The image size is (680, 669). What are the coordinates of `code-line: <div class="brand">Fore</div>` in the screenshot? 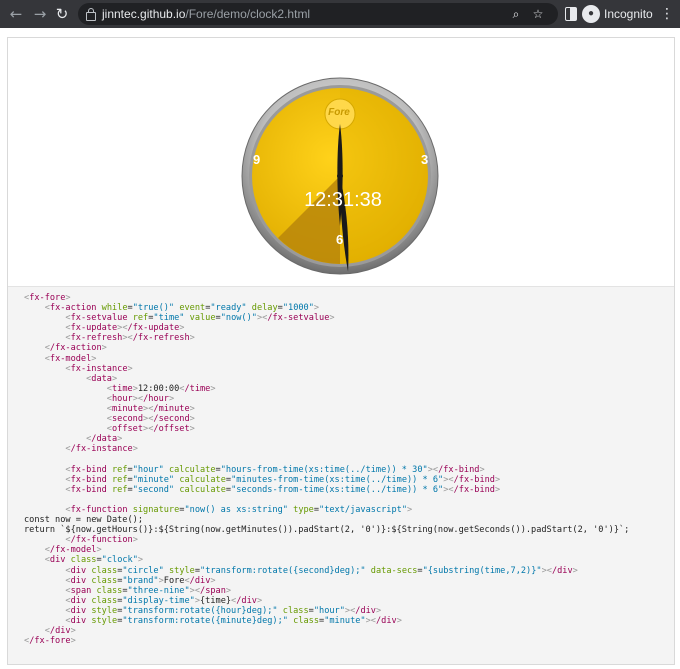 It's located at (140, 580).